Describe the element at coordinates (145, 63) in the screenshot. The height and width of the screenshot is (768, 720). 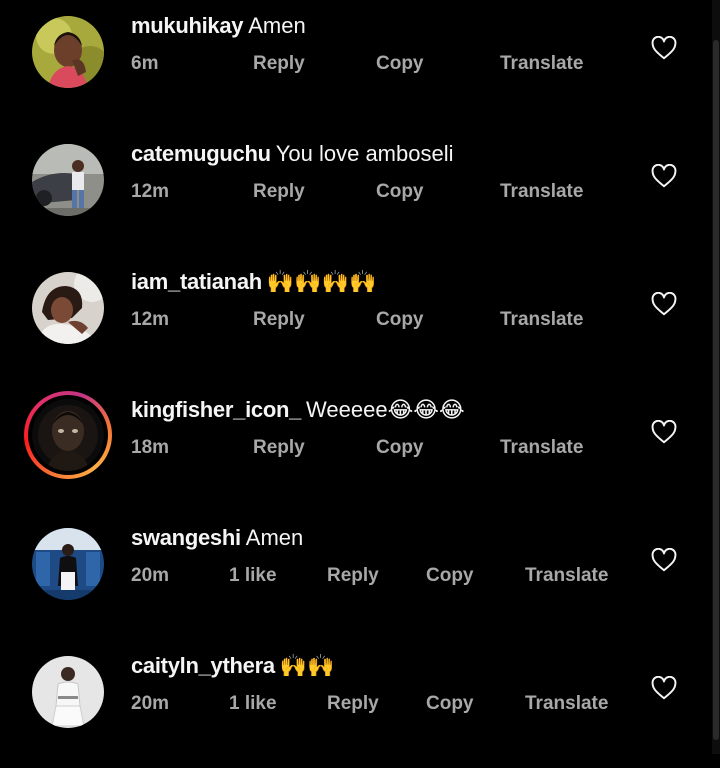
I see `comment-time: 6m` at that location.